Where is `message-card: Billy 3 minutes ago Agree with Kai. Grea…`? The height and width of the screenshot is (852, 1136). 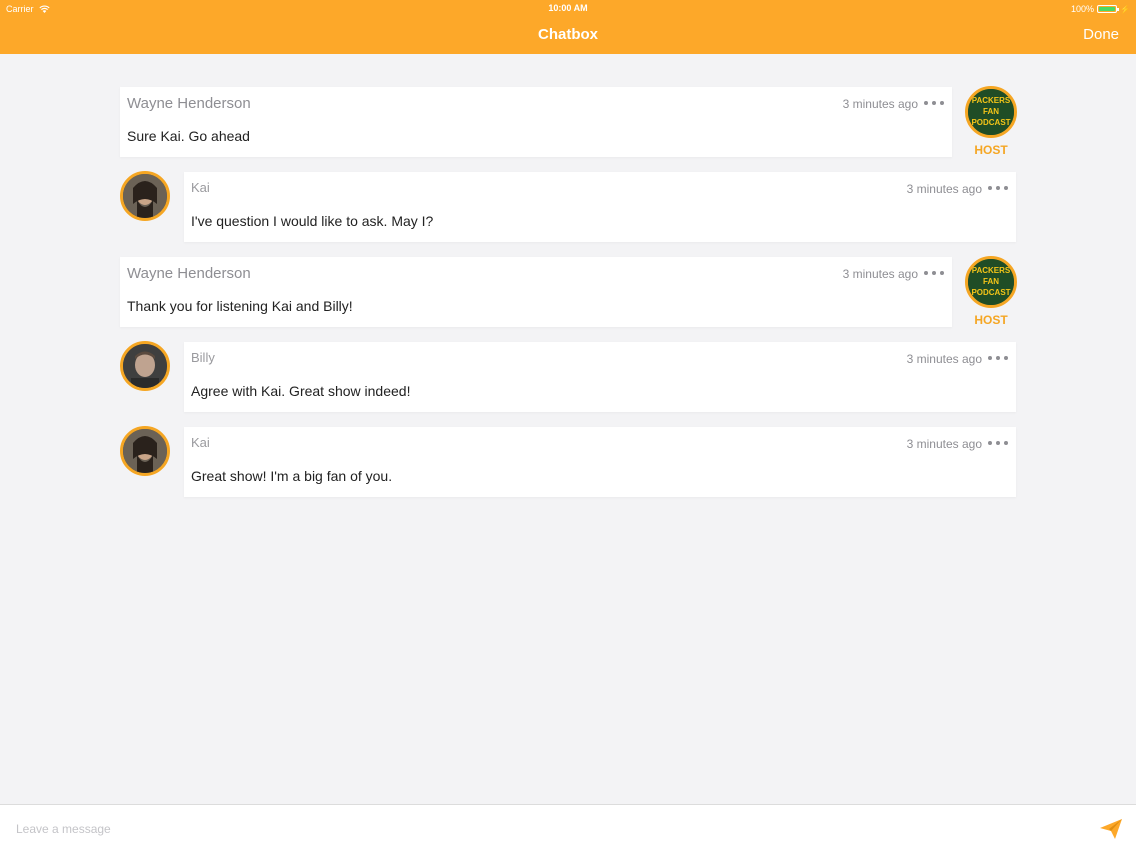 message-card: Billy 3 minutes ago Agree with Kai. Grea… is located at coordinates (600, 377).